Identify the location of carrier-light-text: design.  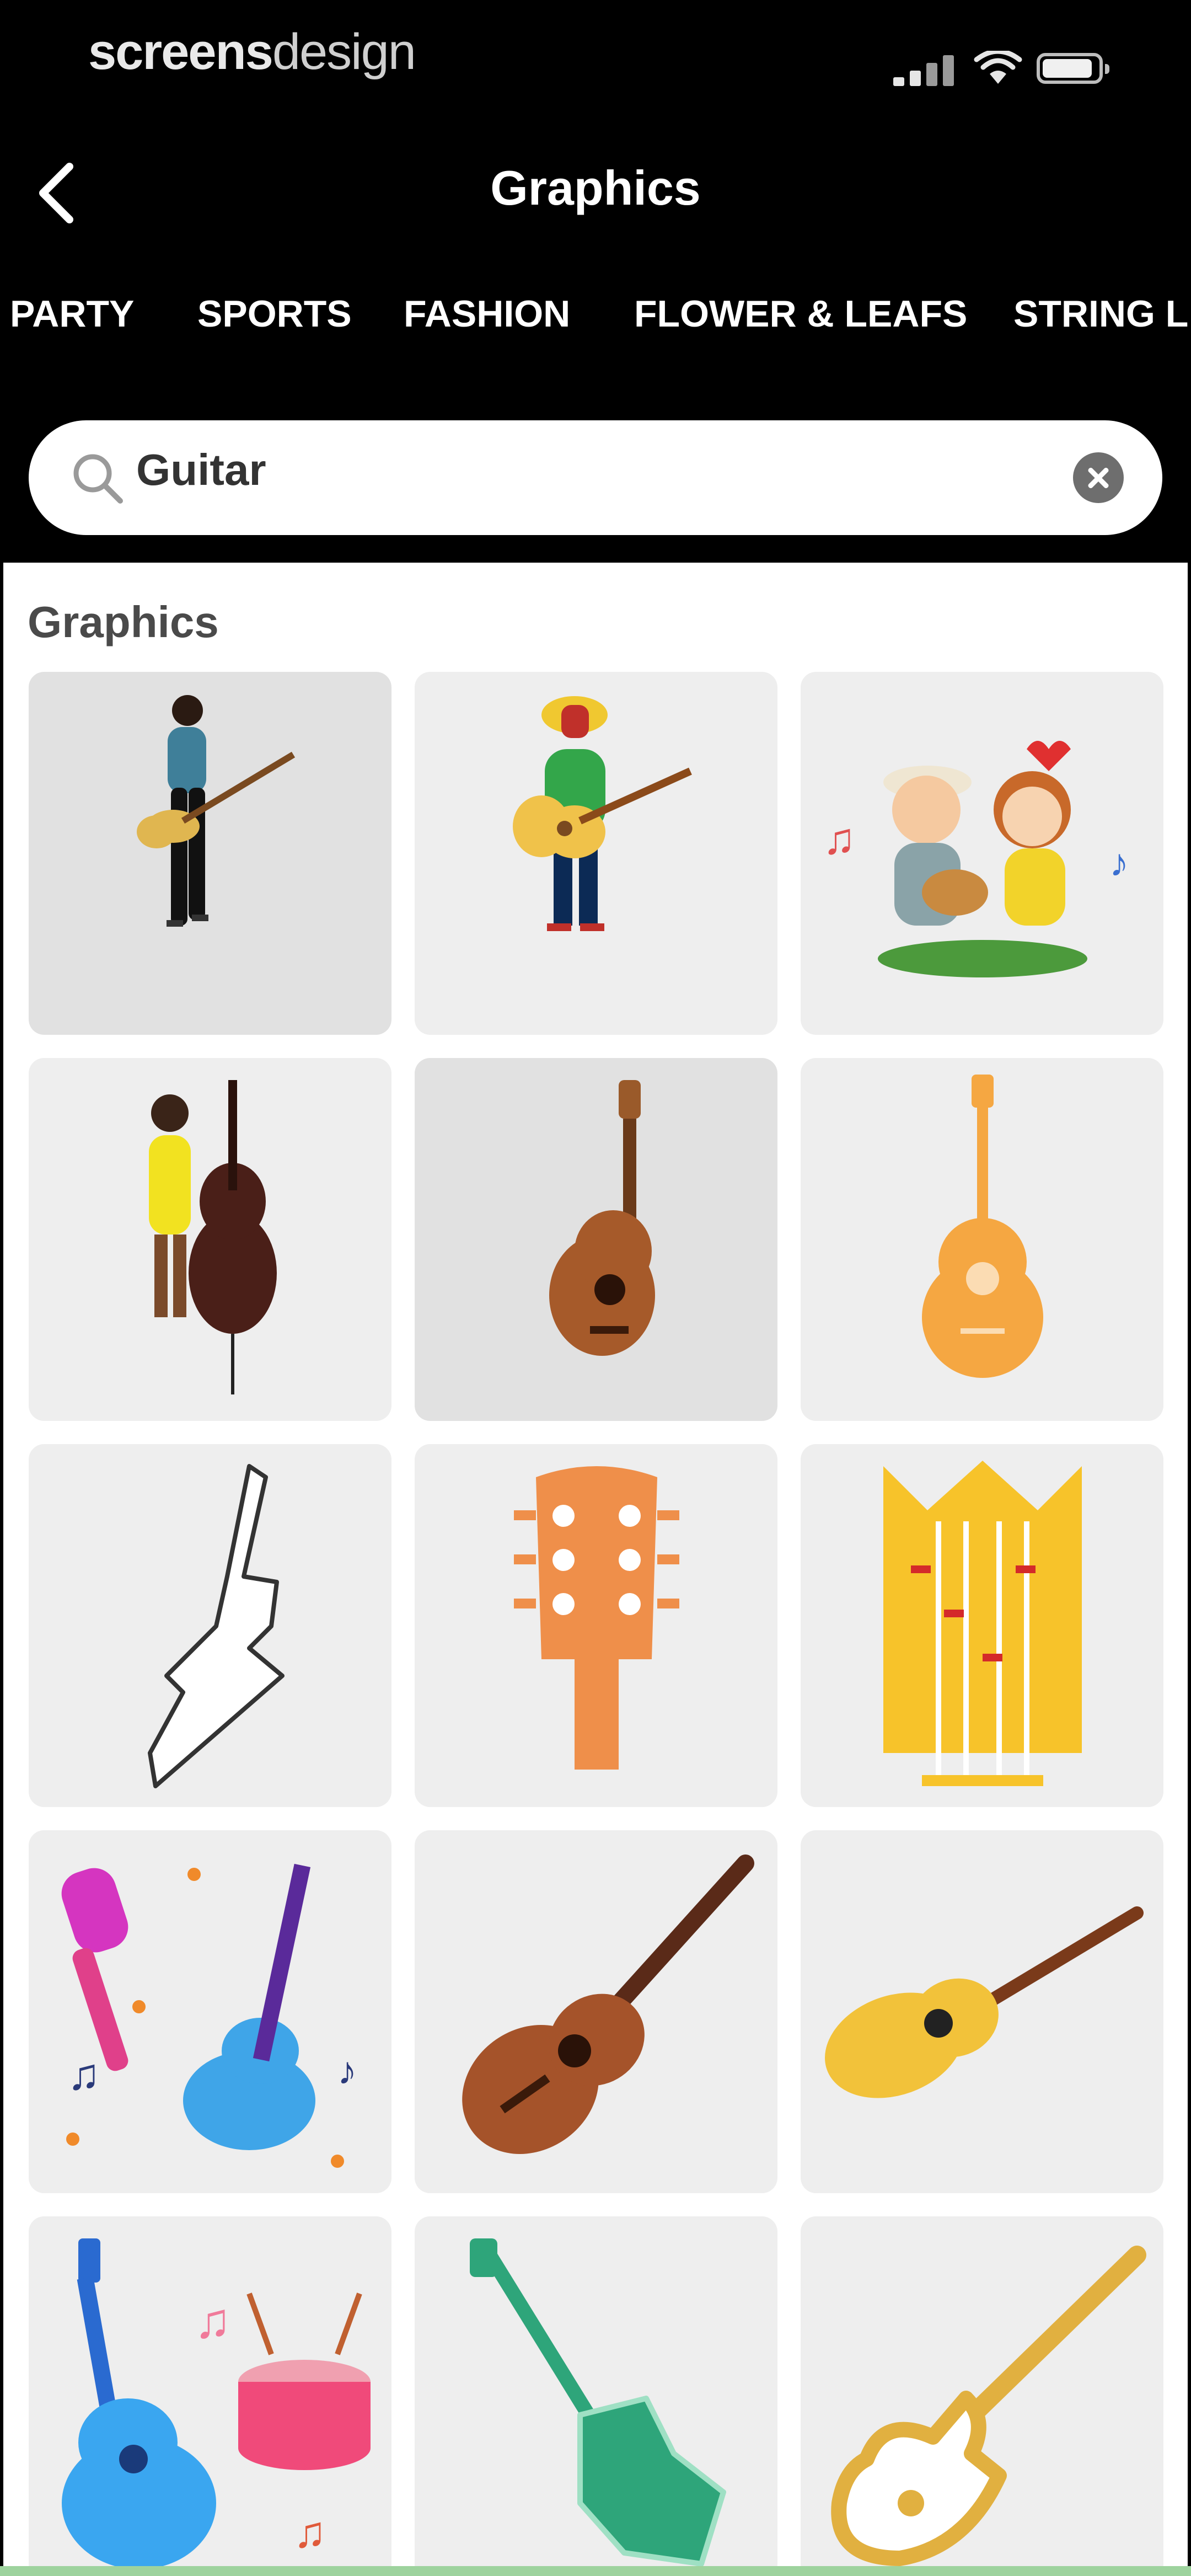
(344, 52).